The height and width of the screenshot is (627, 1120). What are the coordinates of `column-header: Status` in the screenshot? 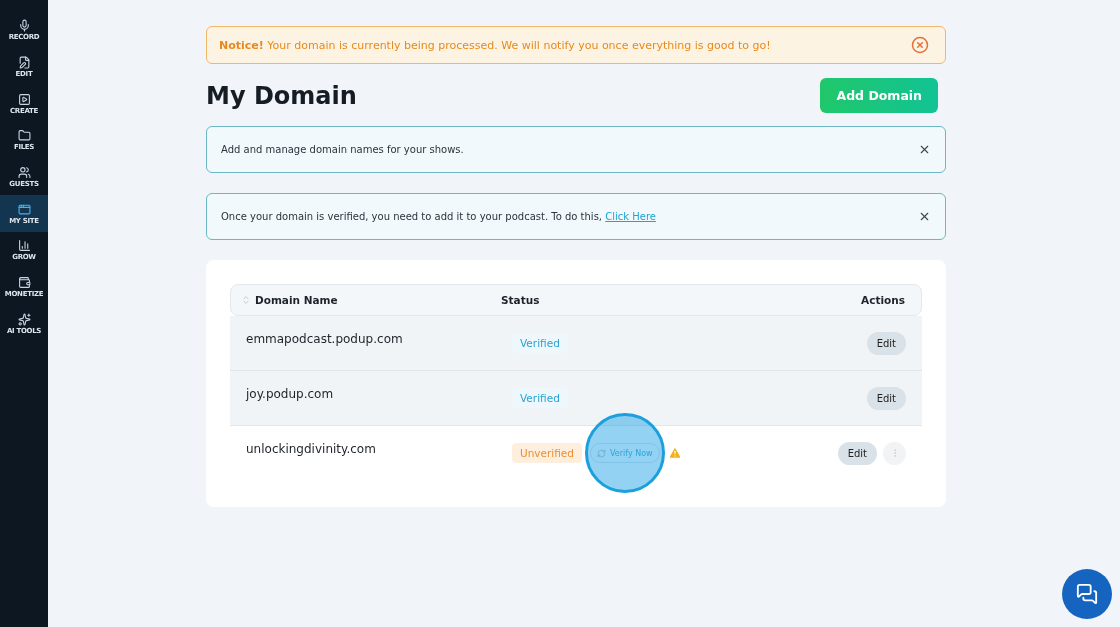 It's located at (521, 300).